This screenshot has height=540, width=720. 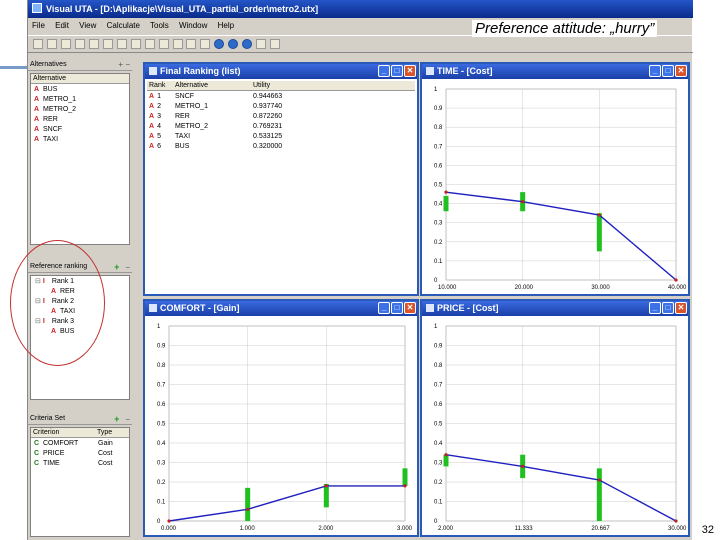 I want to click on list-item: A BUS, so click(x=80, y=89).